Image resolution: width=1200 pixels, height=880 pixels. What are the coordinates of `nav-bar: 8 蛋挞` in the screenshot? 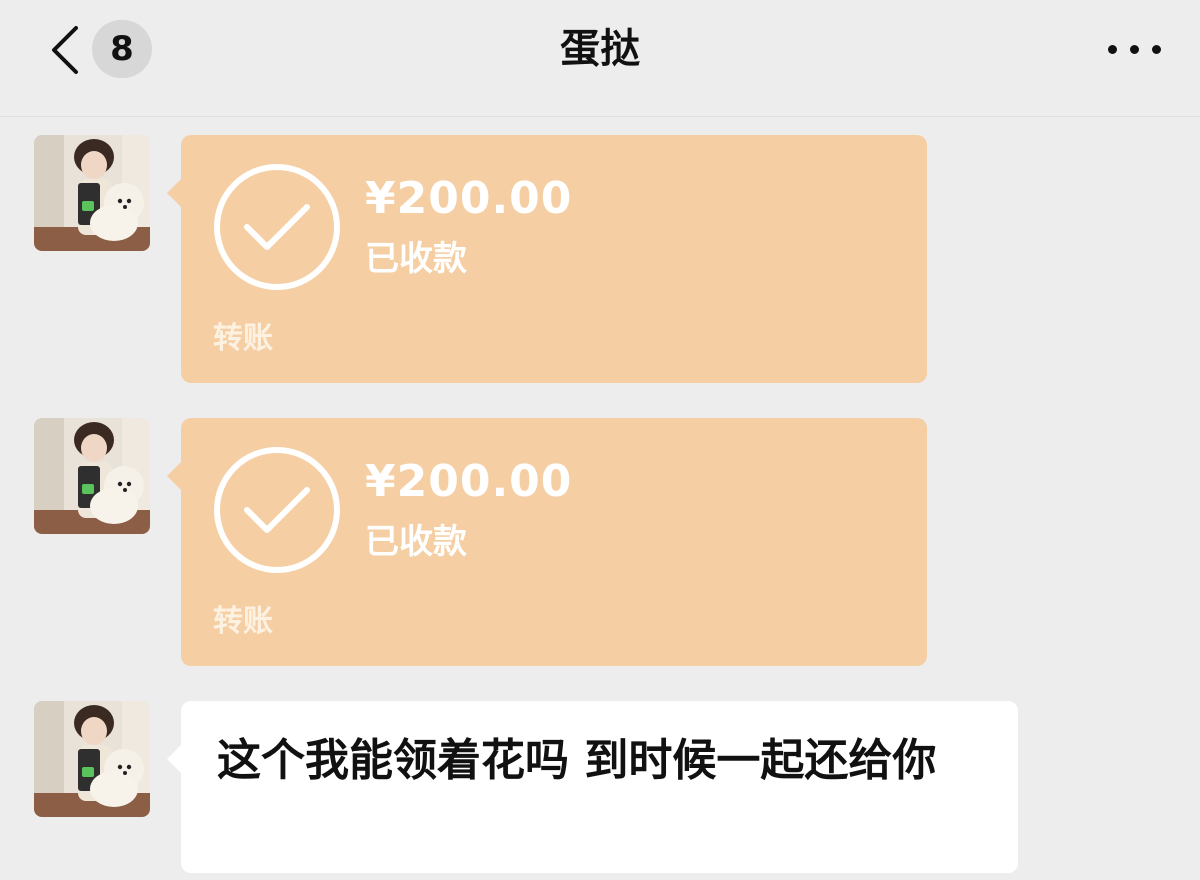 It's located at (600, 58).